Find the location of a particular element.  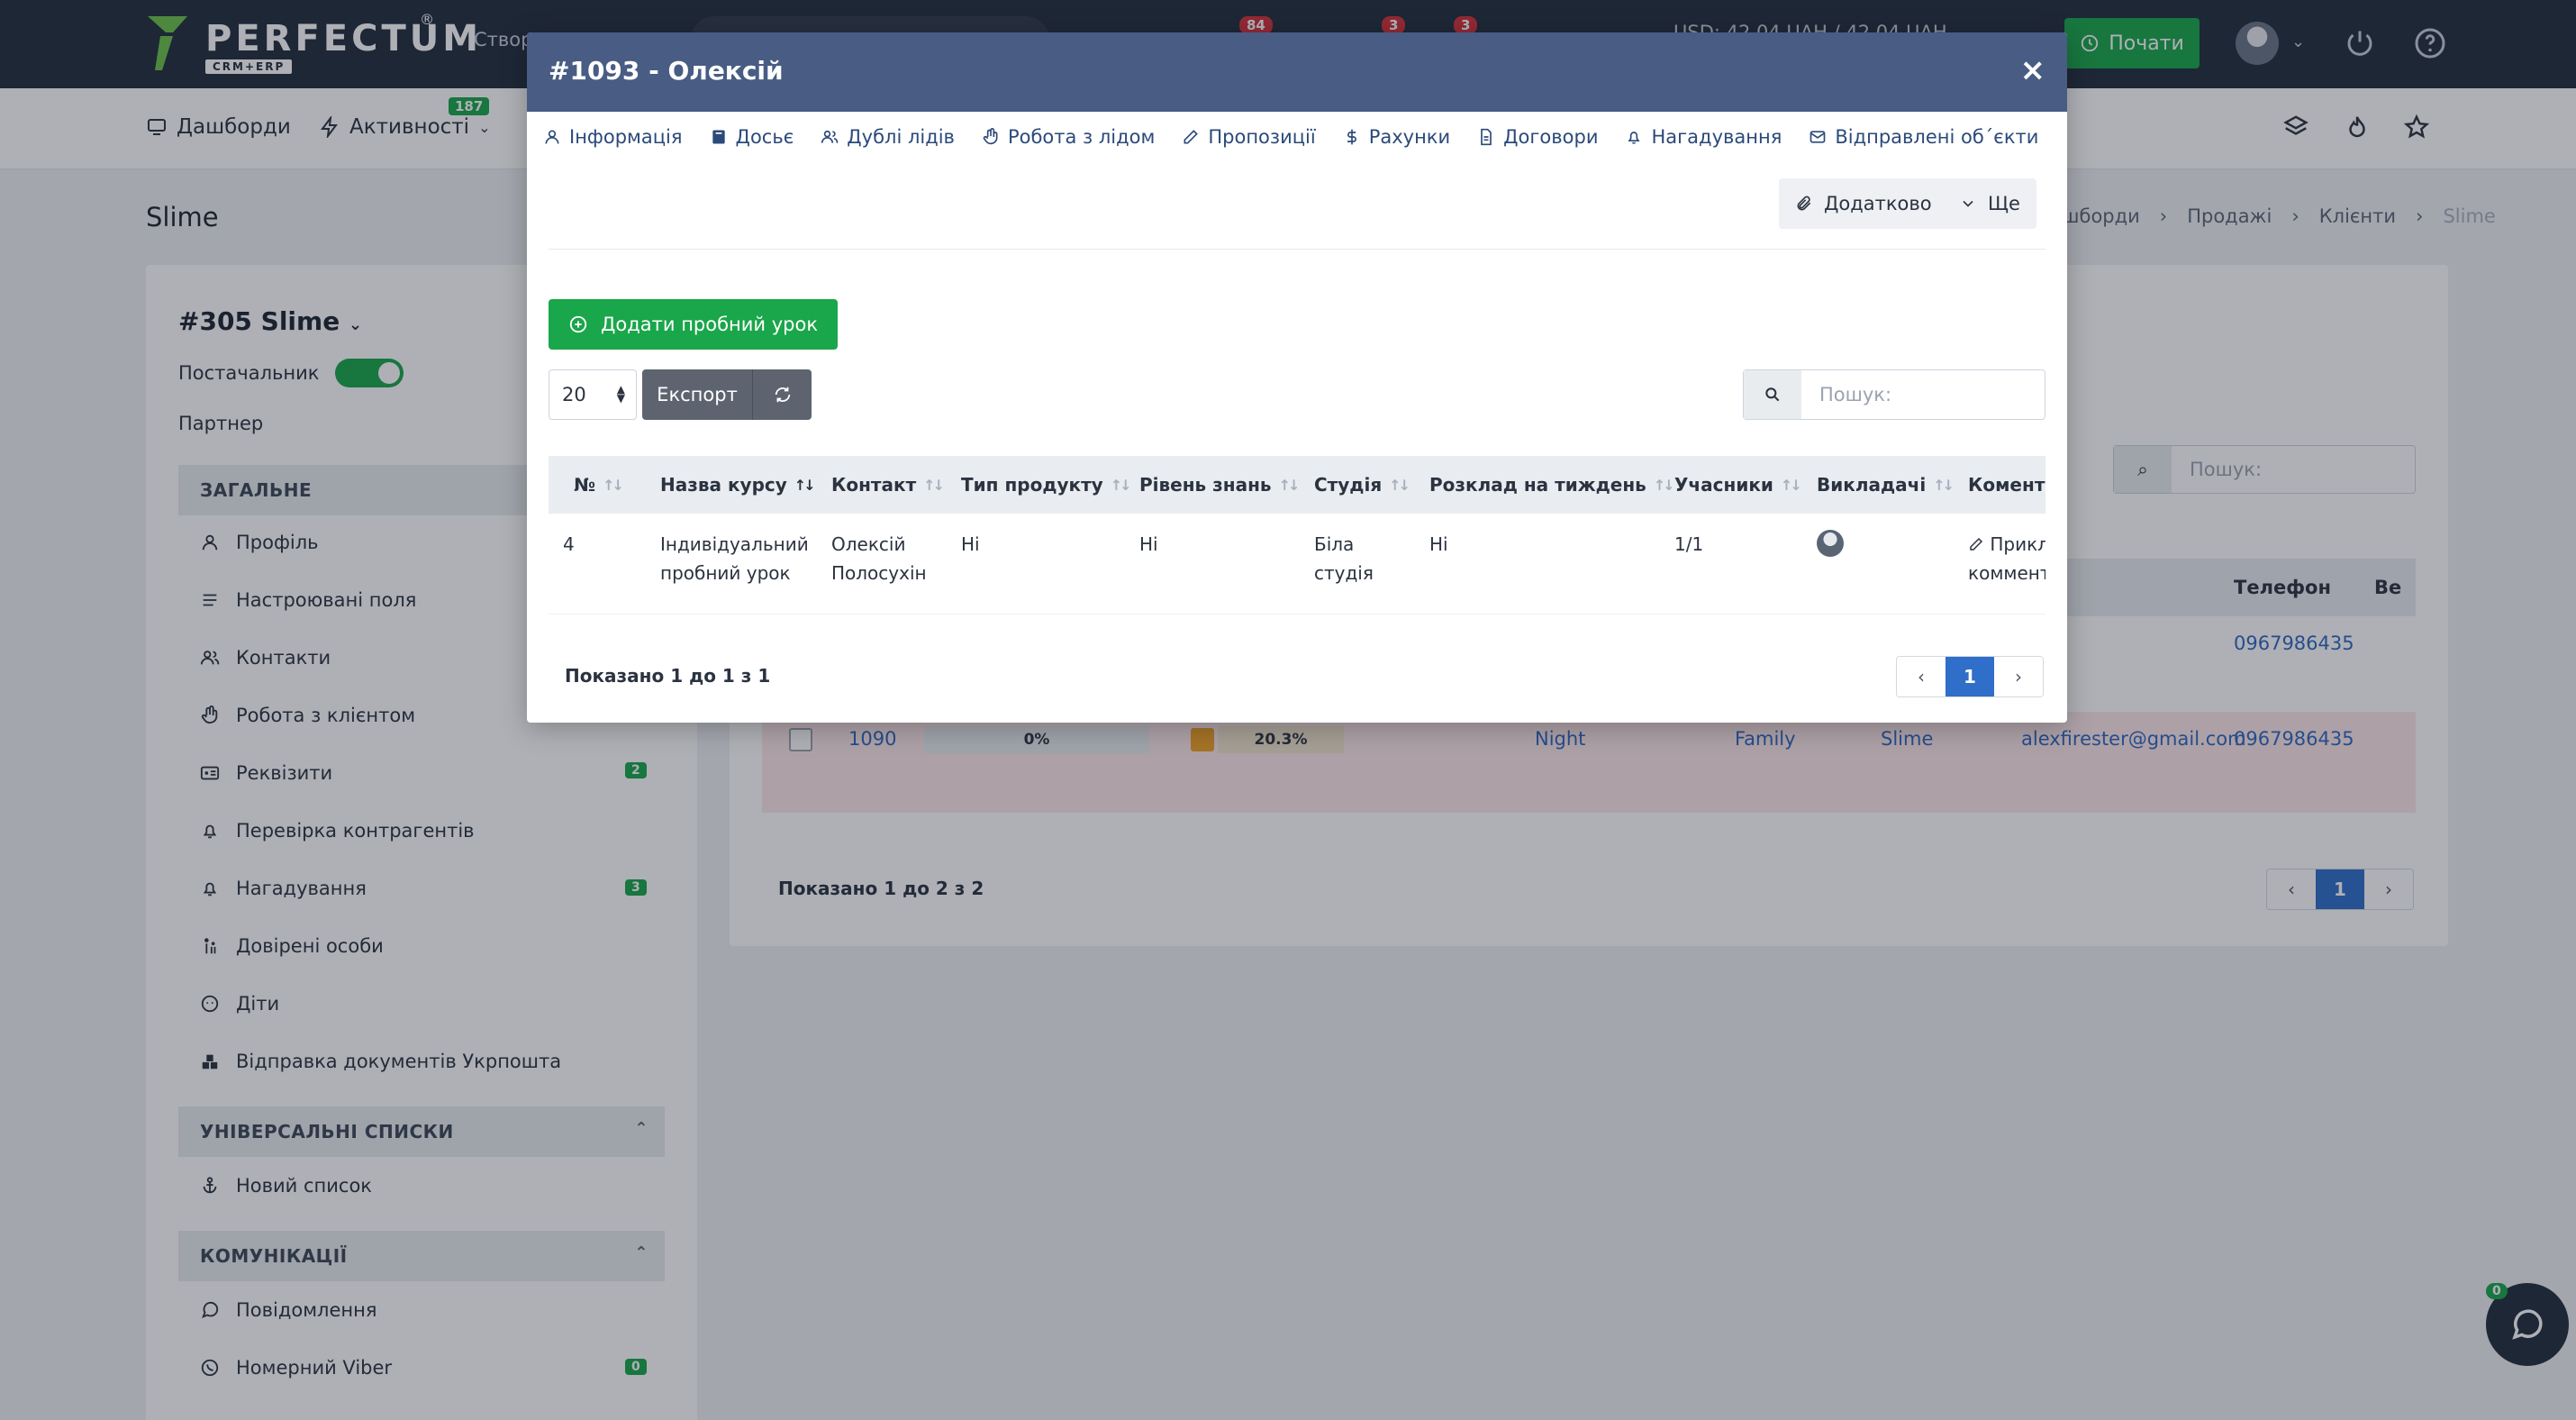

paperclip-icon is located at coordinates (1804, 203).